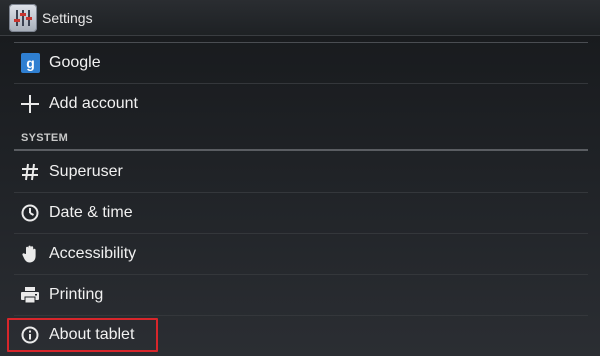 This screenshot has height=356, width=600. I want to click on google-icon: g, so click(30, 63).